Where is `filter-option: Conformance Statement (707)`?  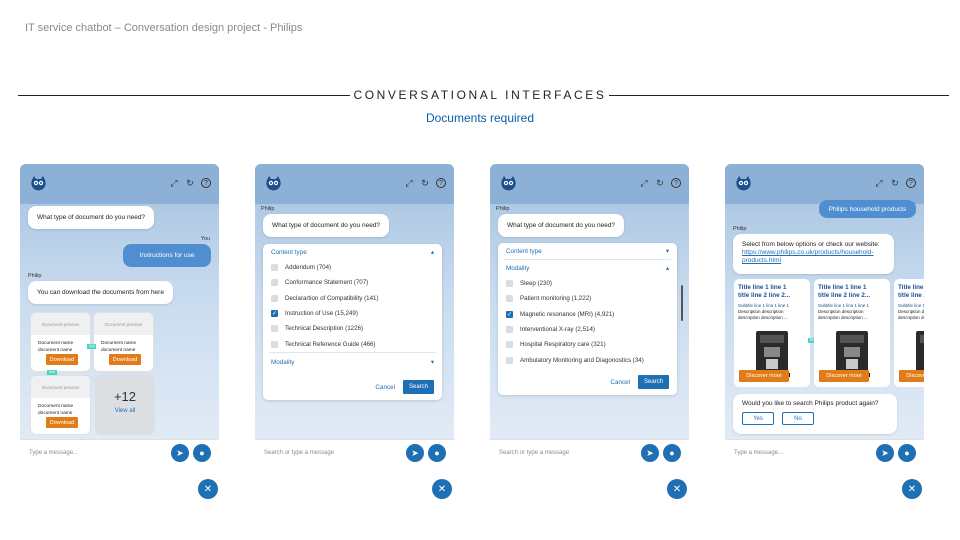 filter-option: Conformance Statement (707) is located at coordinates (352, 282).